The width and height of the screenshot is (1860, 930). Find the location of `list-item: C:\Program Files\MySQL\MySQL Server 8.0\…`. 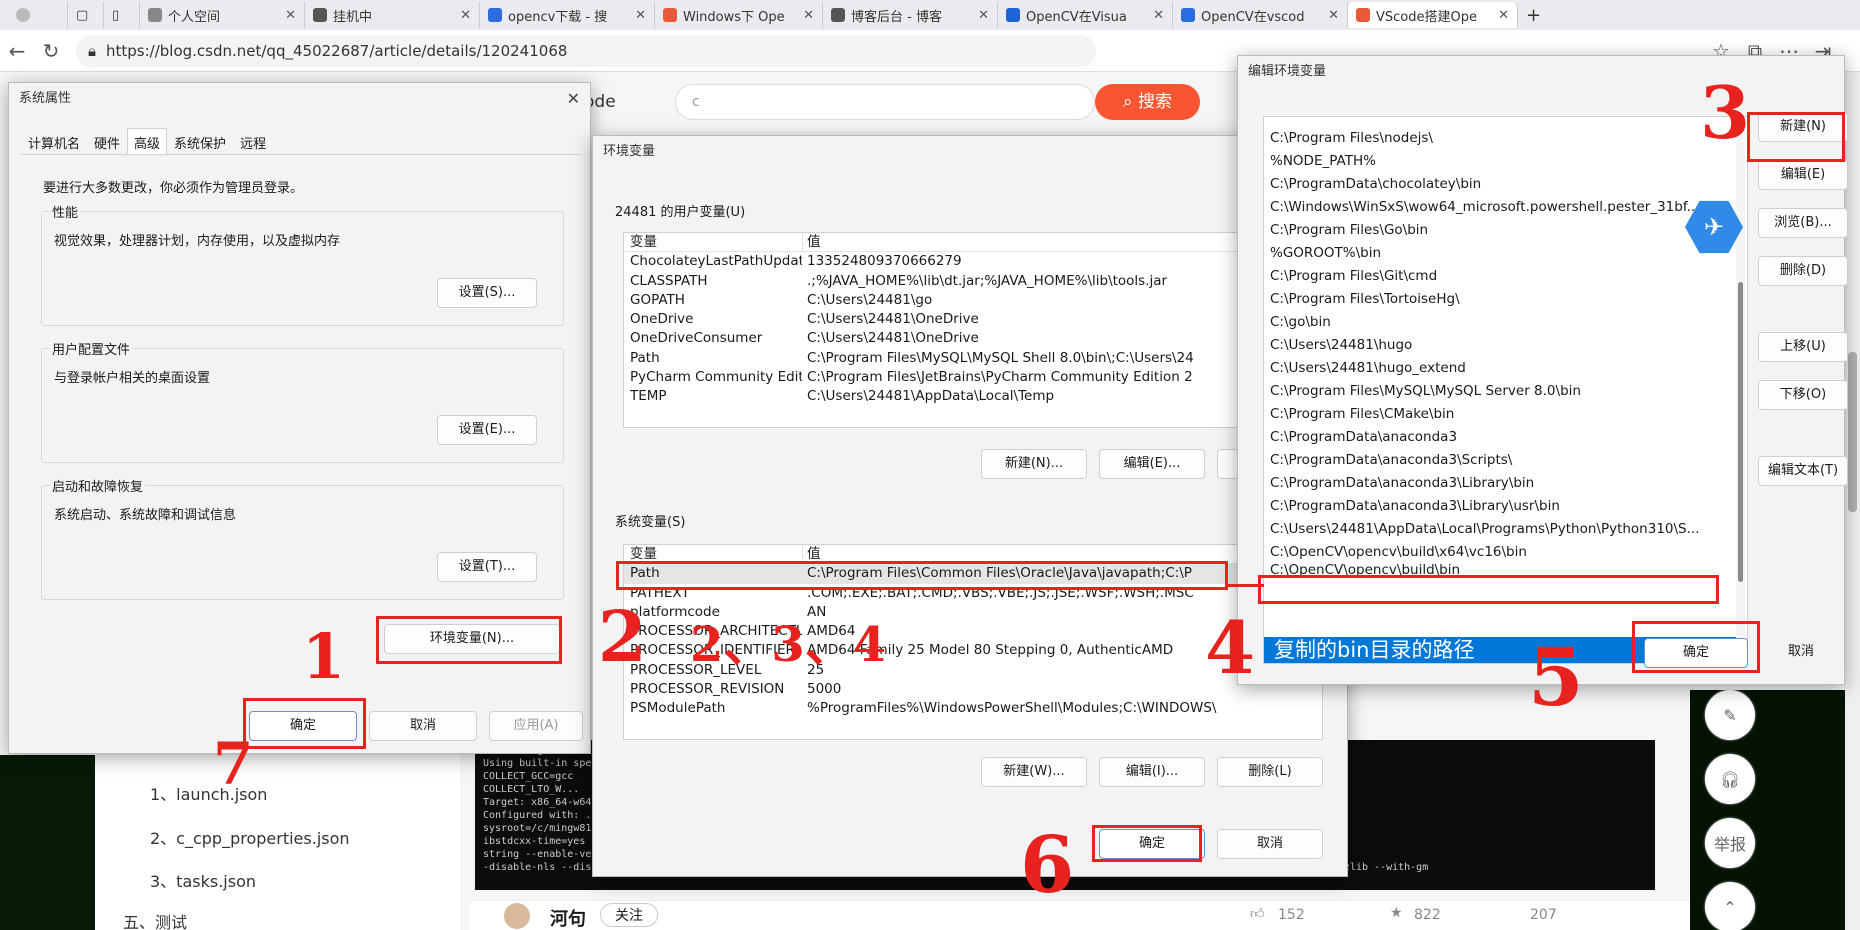

list-item: C:\Program Files\MySQL\MySQL Server 8.0\… is located at coordinates (1505, 391).